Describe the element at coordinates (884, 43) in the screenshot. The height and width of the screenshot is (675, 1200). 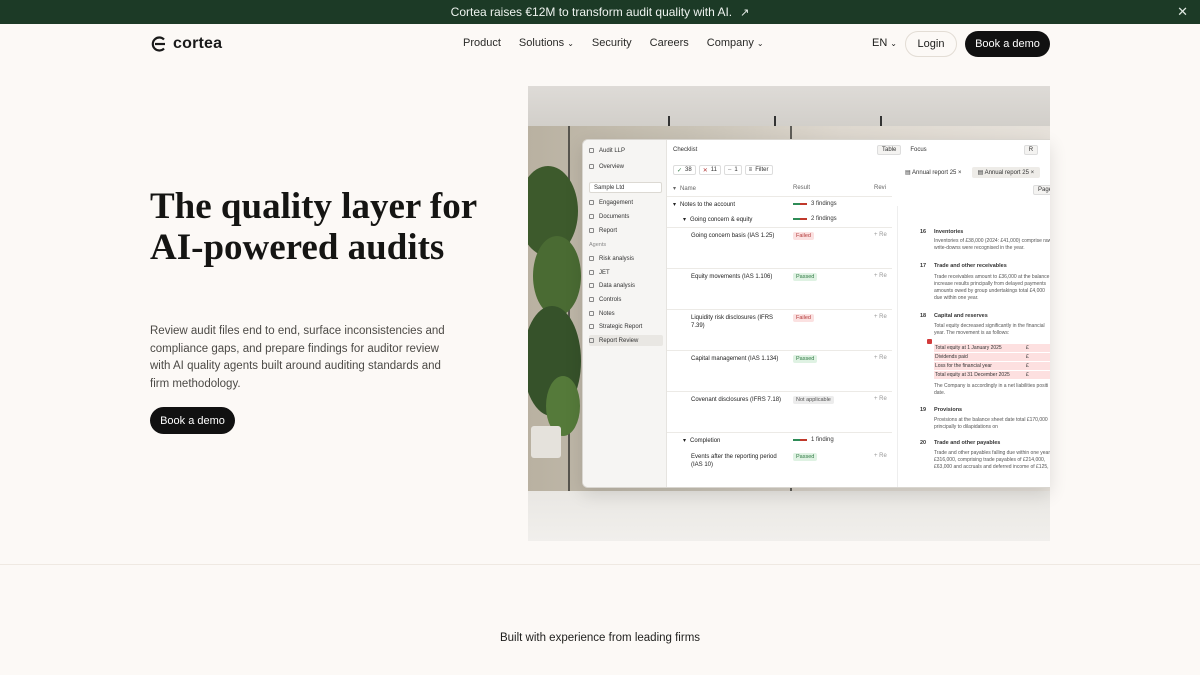
I see `language-selector: EN ⌄` at that location.